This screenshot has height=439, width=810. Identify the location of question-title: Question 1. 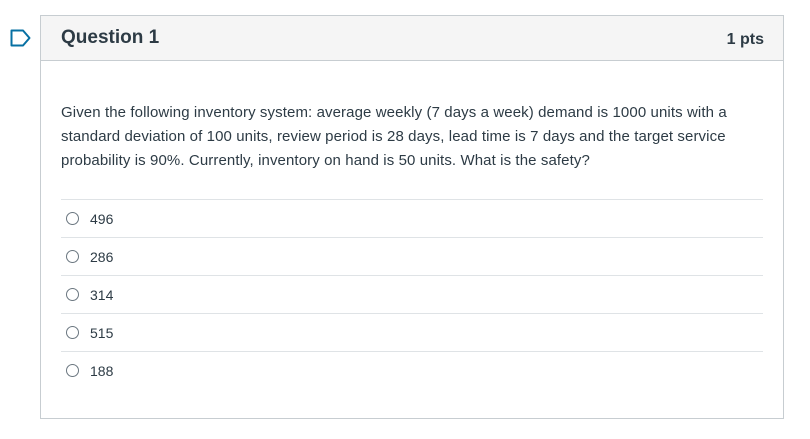
(110, 37).